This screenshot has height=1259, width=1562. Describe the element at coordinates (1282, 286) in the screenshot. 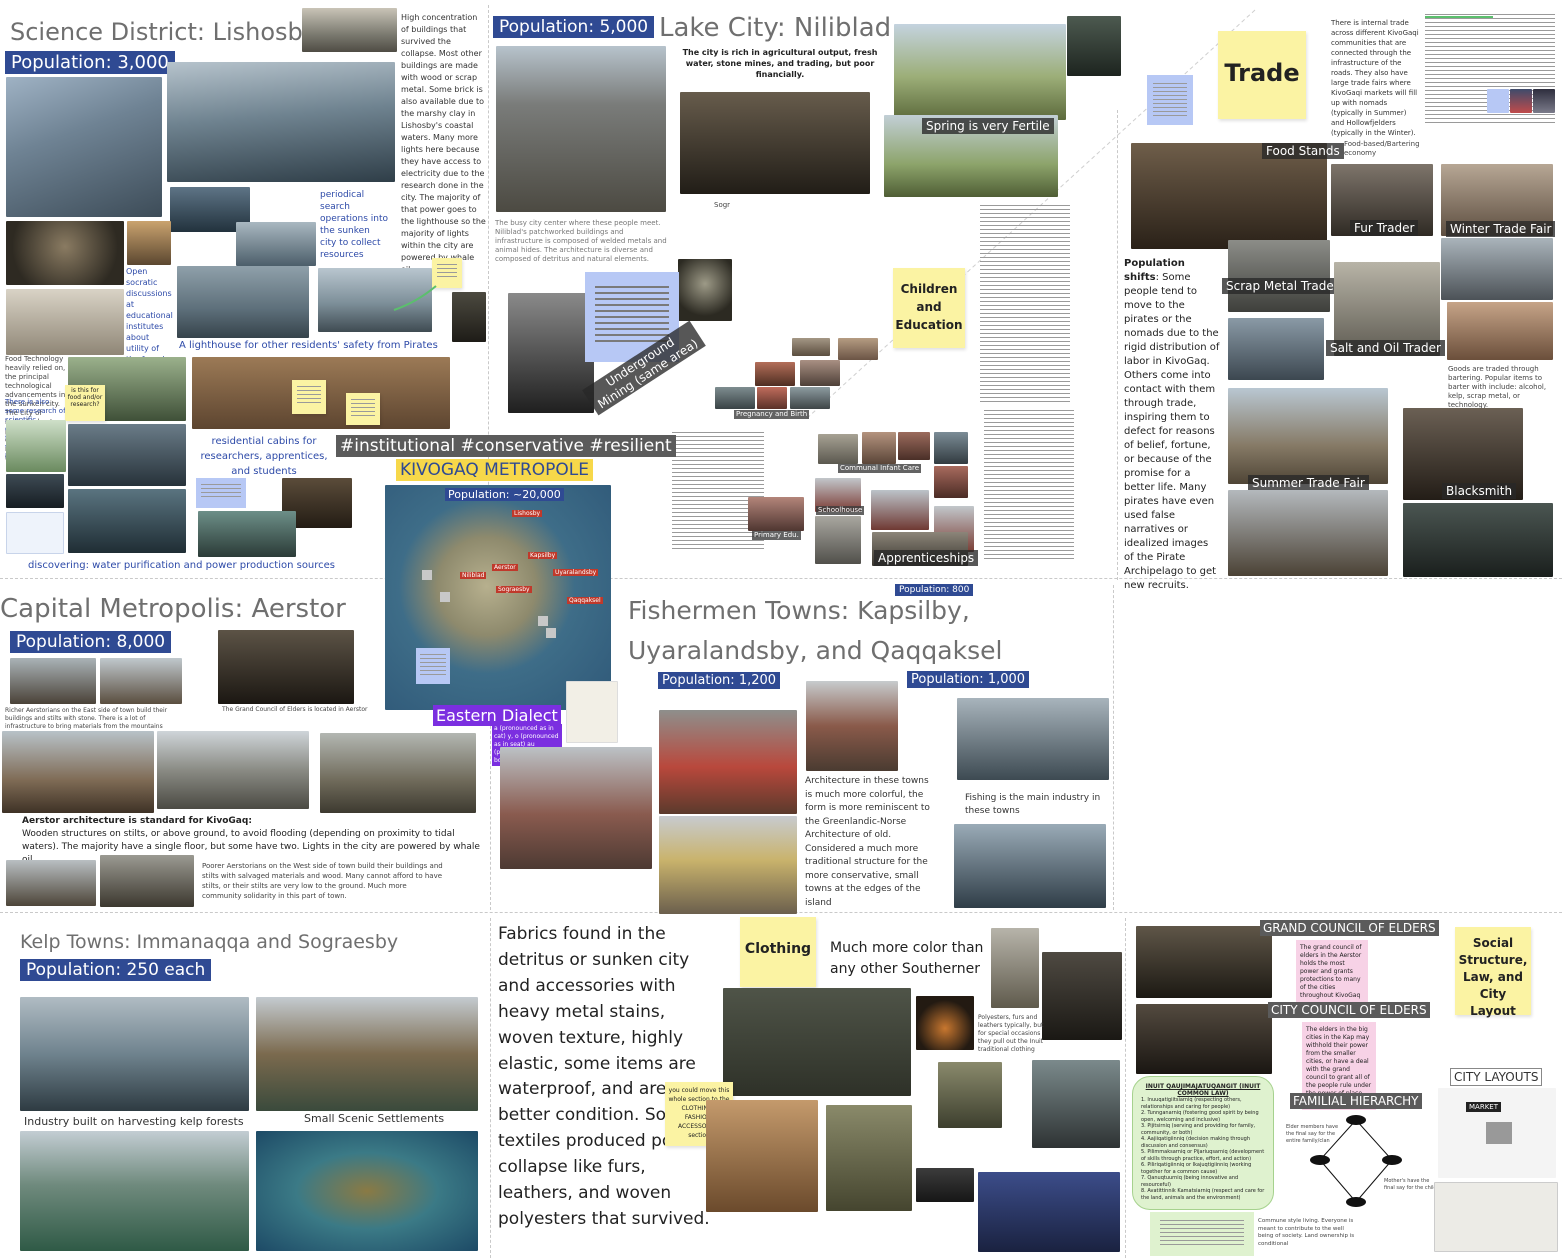

I see `trade-scrap-trader-label: Scrap Metal Trader` at that location.